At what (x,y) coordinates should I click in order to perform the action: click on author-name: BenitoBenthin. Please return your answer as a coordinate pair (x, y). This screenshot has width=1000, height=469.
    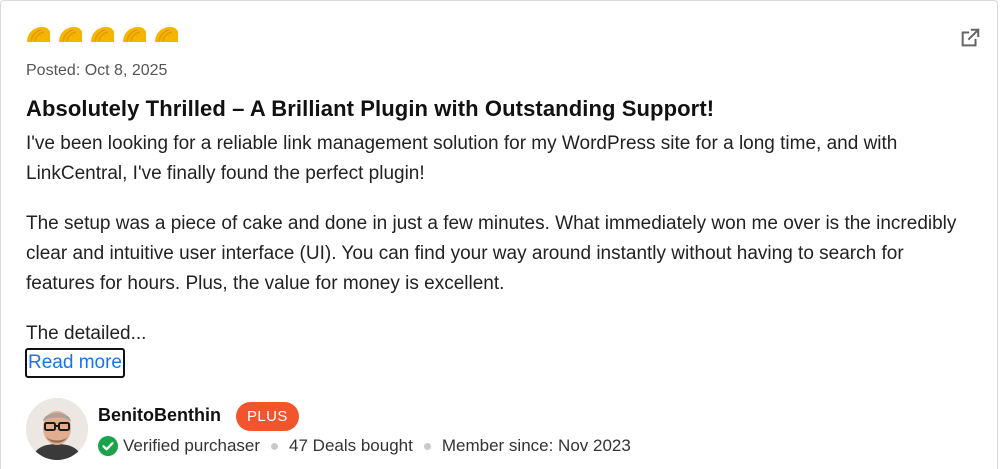
    Looking at the image, I should click on (159, 415).